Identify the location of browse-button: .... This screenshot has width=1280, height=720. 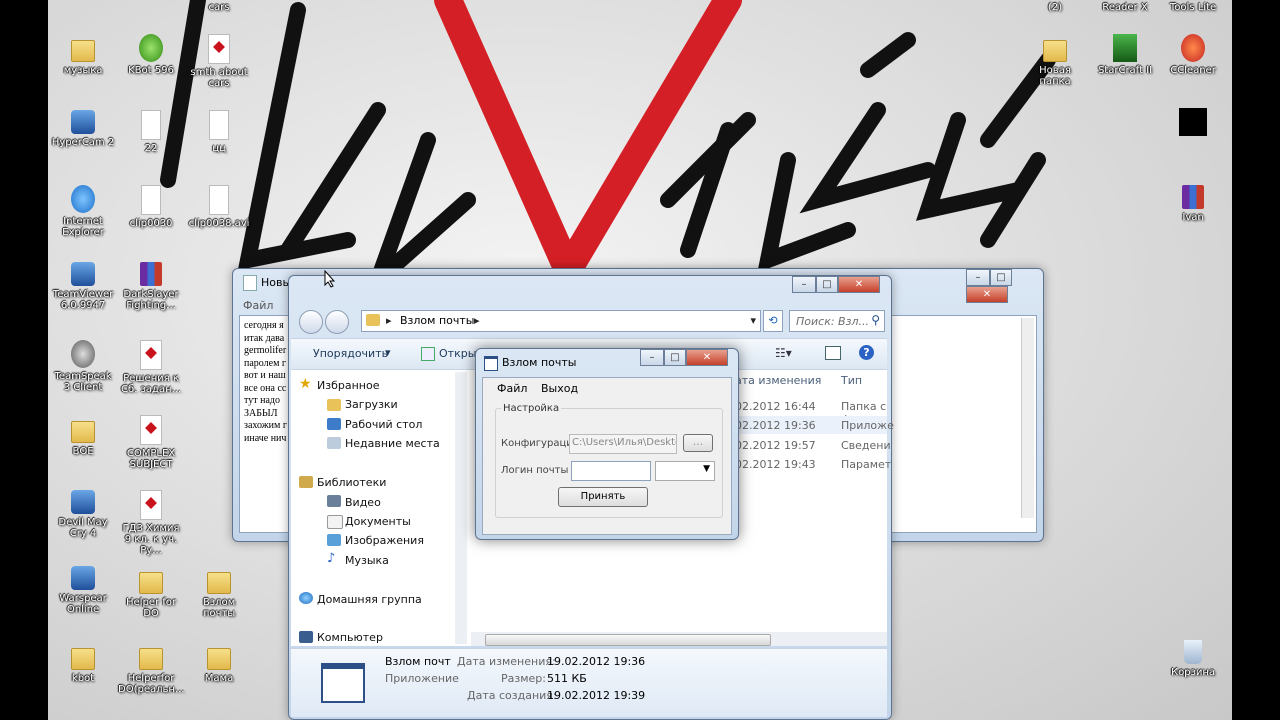
(698, 443).